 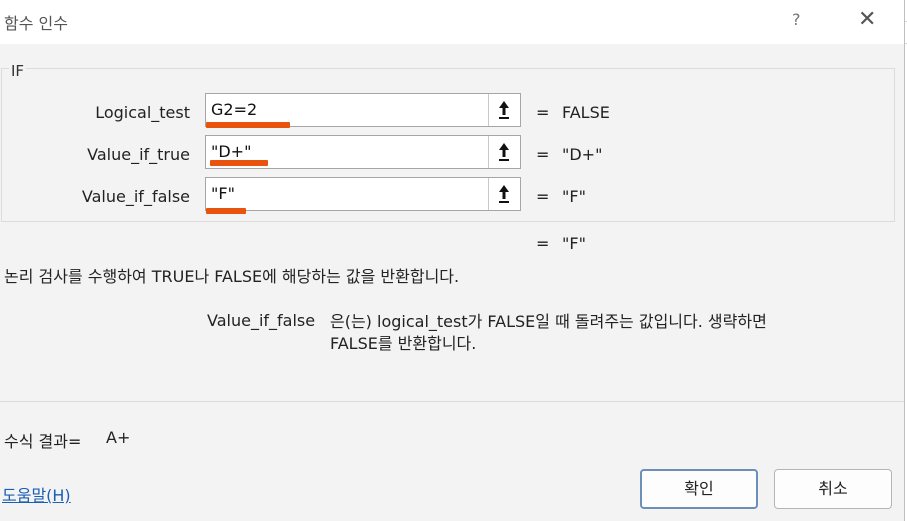 I want to click on overall-result: "F", so click(x=574, y=243).